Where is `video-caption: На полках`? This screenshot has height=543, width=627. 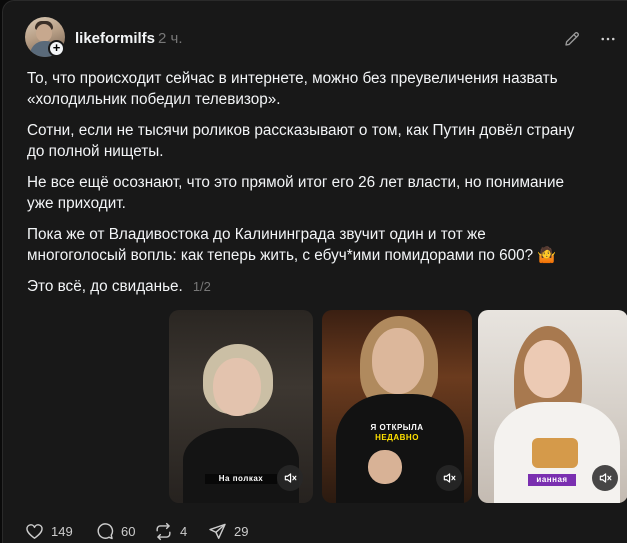 video-caption: На полках is located at coordinates (241, 479).